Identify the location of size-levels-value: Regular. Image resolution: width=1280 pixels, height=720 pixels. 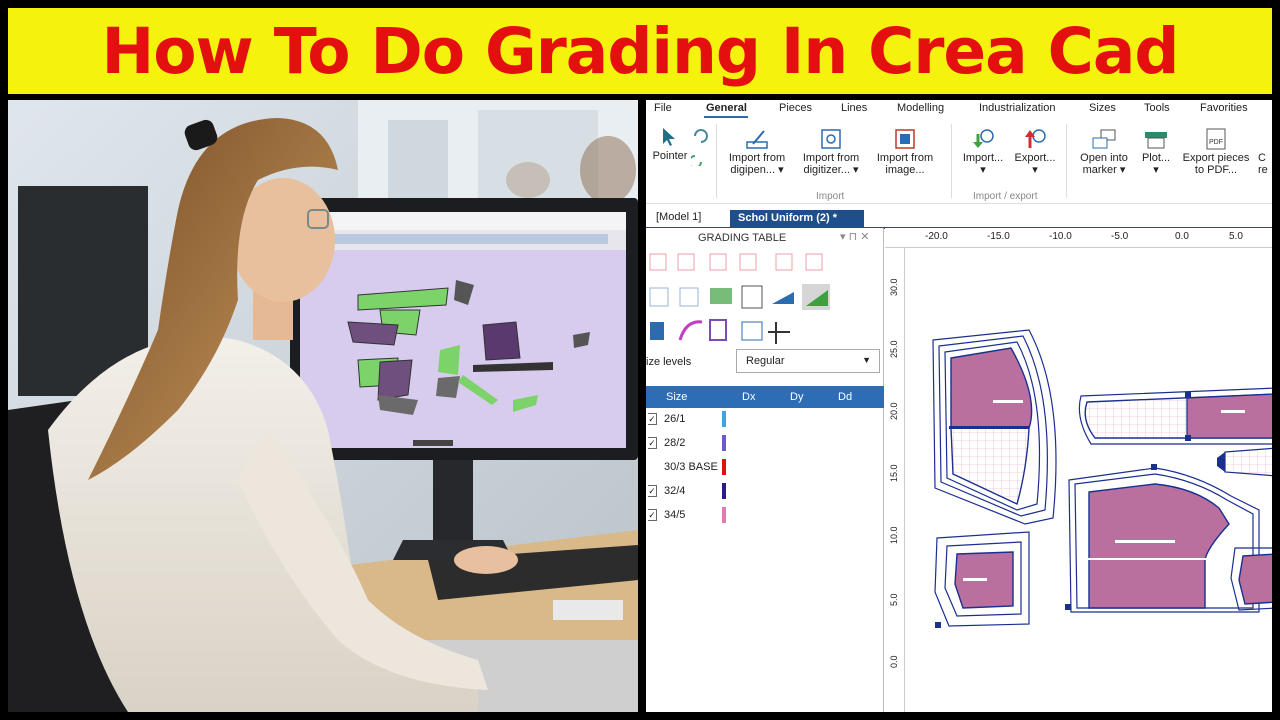
(765, 361).